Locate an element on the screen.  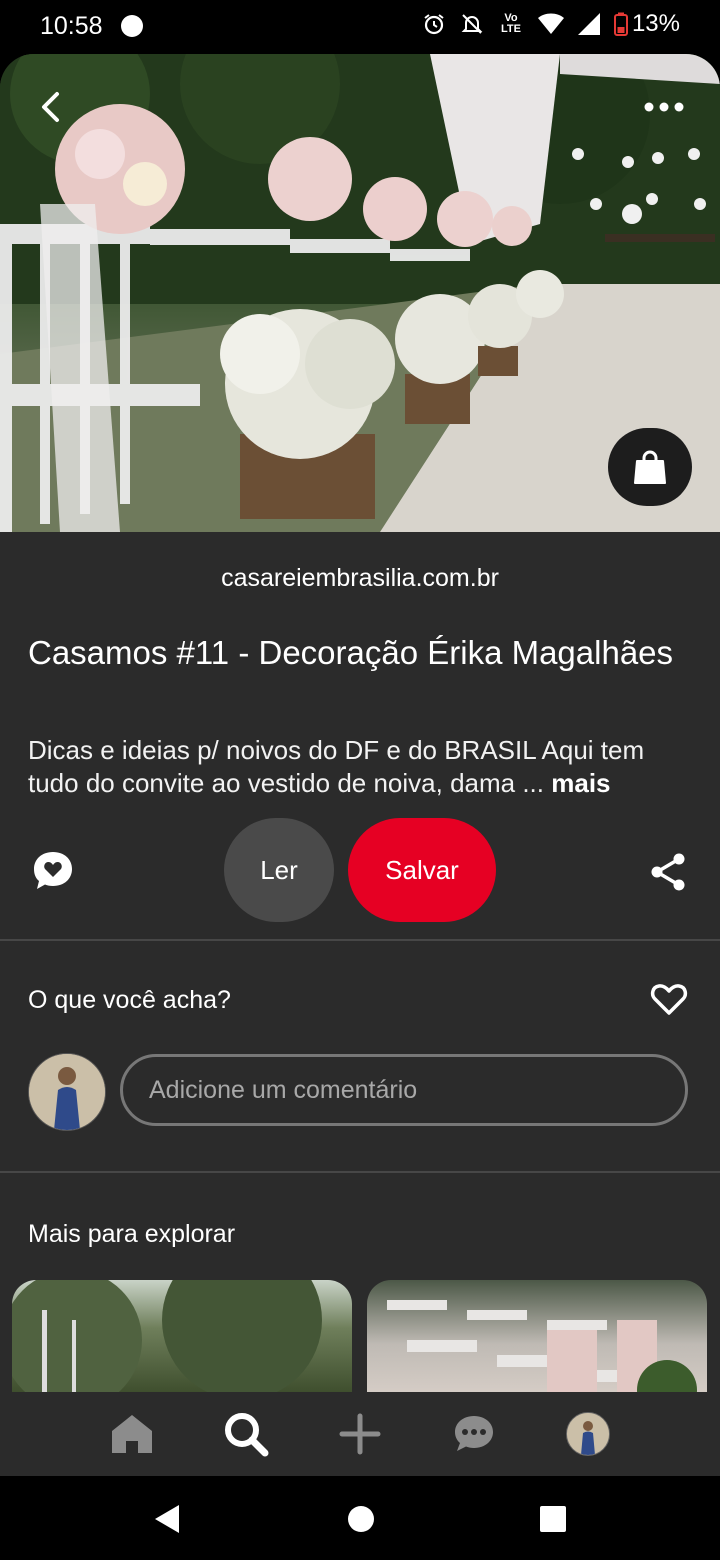
bottom-nav is located at coordinates (360, 1434).